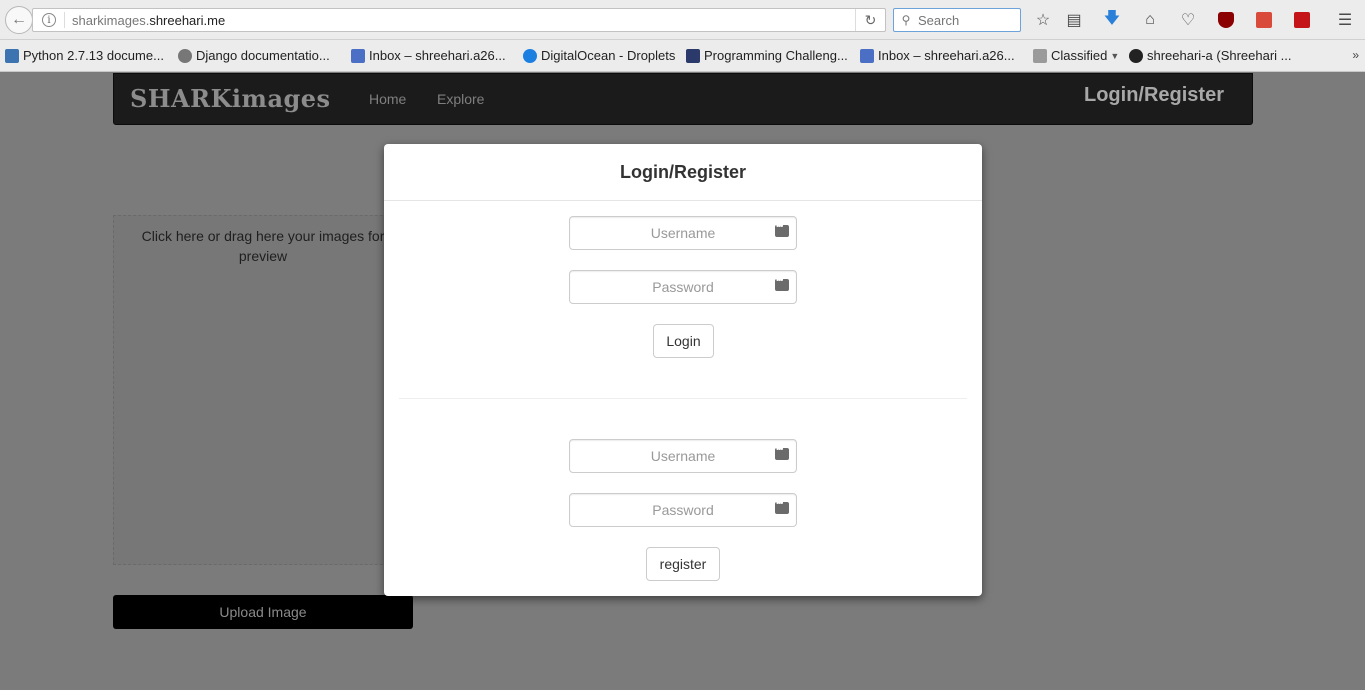 Image resolution: width=1365 pixels, height=690 pixels. What do you see at coordinates (870, 20) in the screenshot?
I see `reload-icon: ↻` at bounding box center [870, 20].